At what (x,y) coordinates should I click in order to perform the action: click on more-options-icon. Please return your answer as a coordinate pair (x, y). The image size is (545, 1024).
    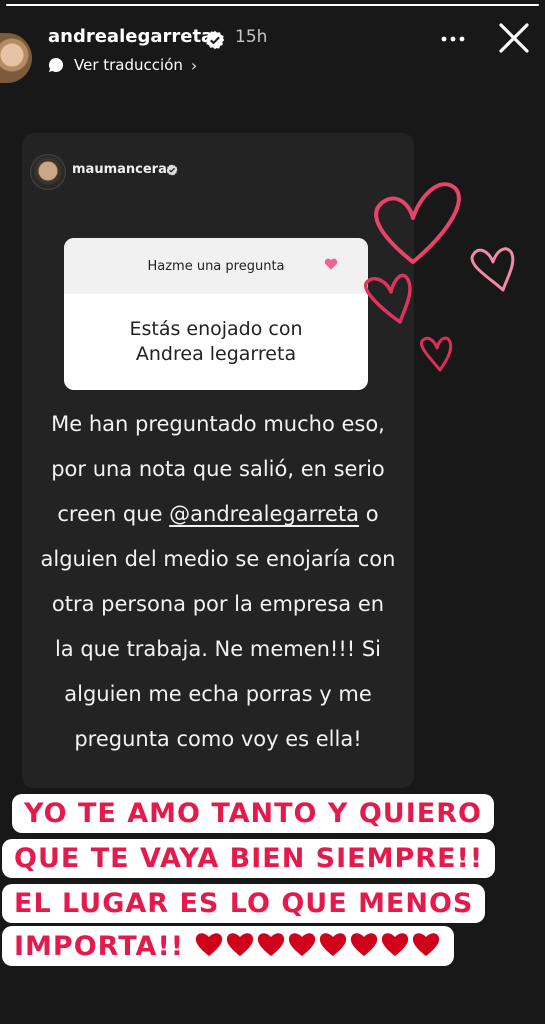
    Looking at the image, I should click on (453, 39).